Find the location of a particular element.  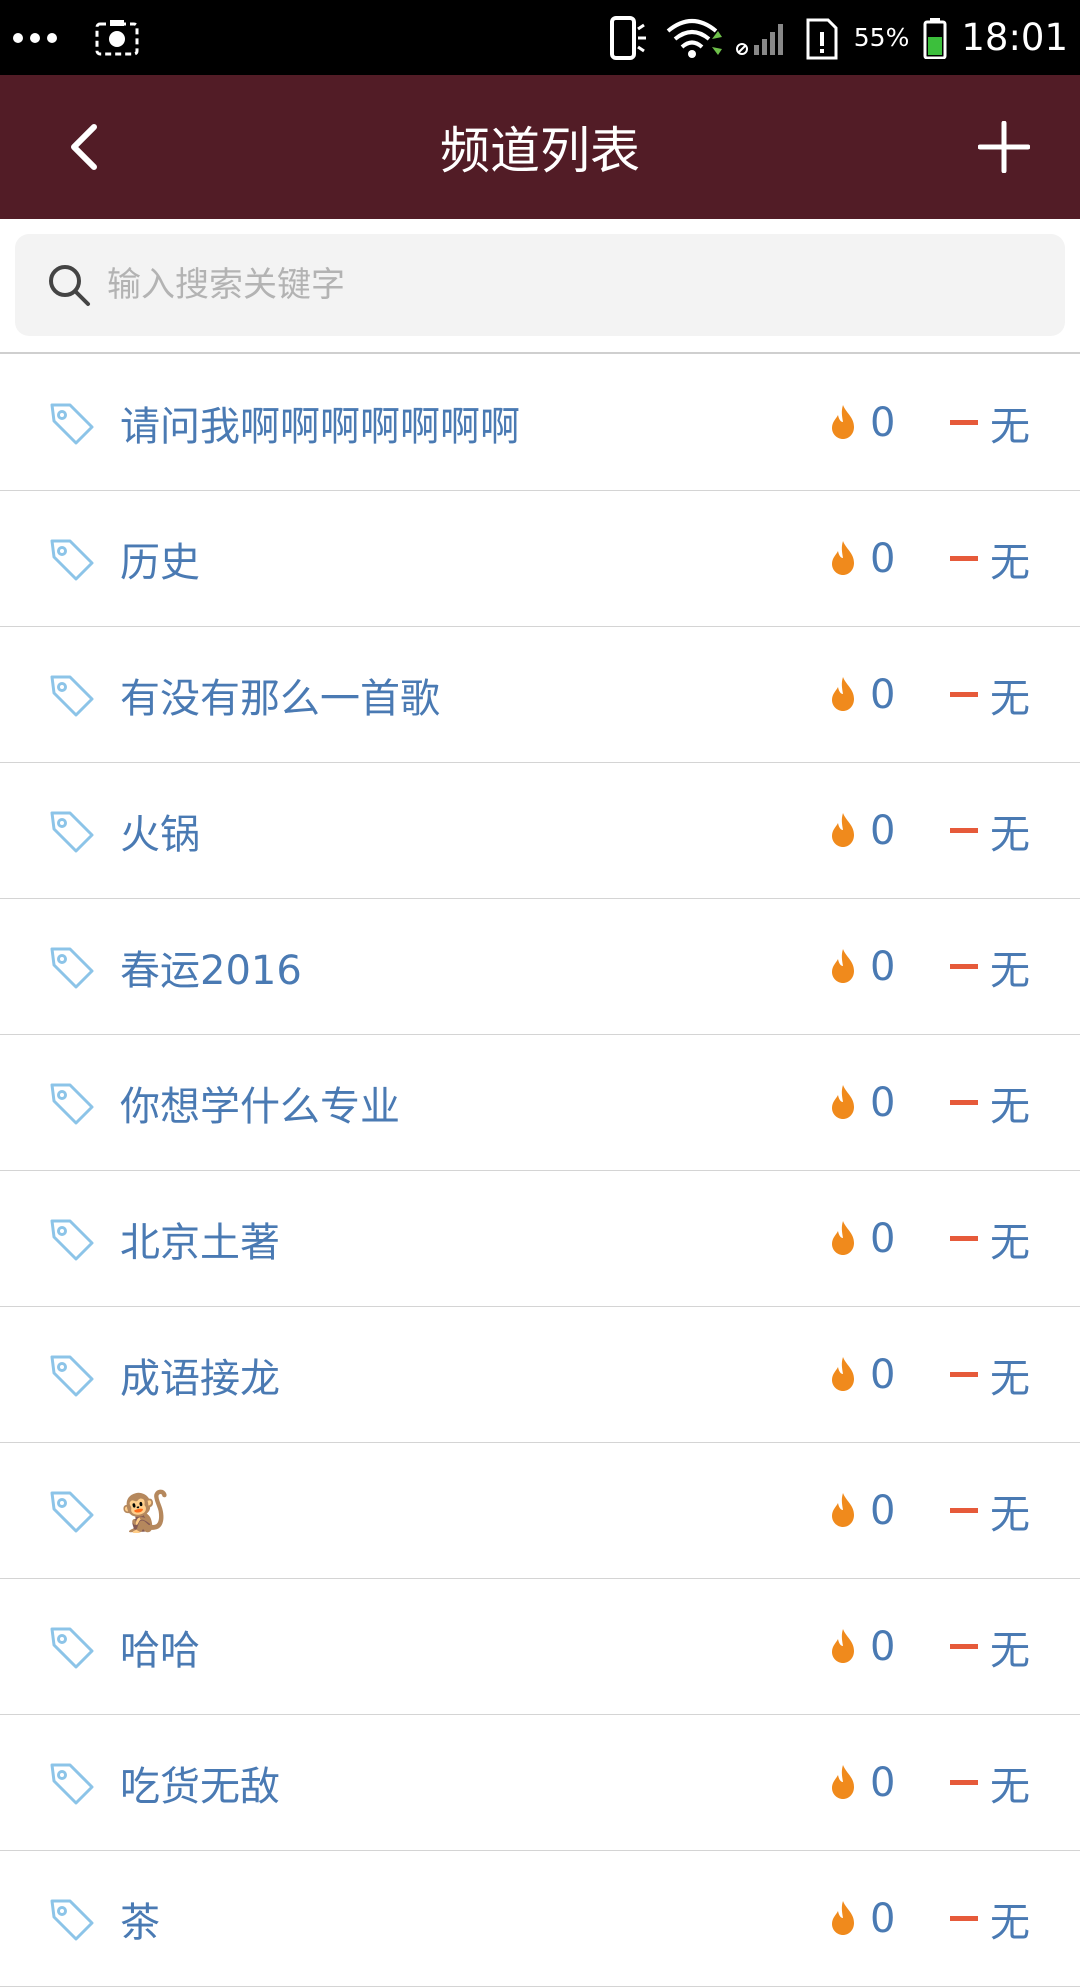

channel-name: 春运2016 is located at coordinates (211, 971).